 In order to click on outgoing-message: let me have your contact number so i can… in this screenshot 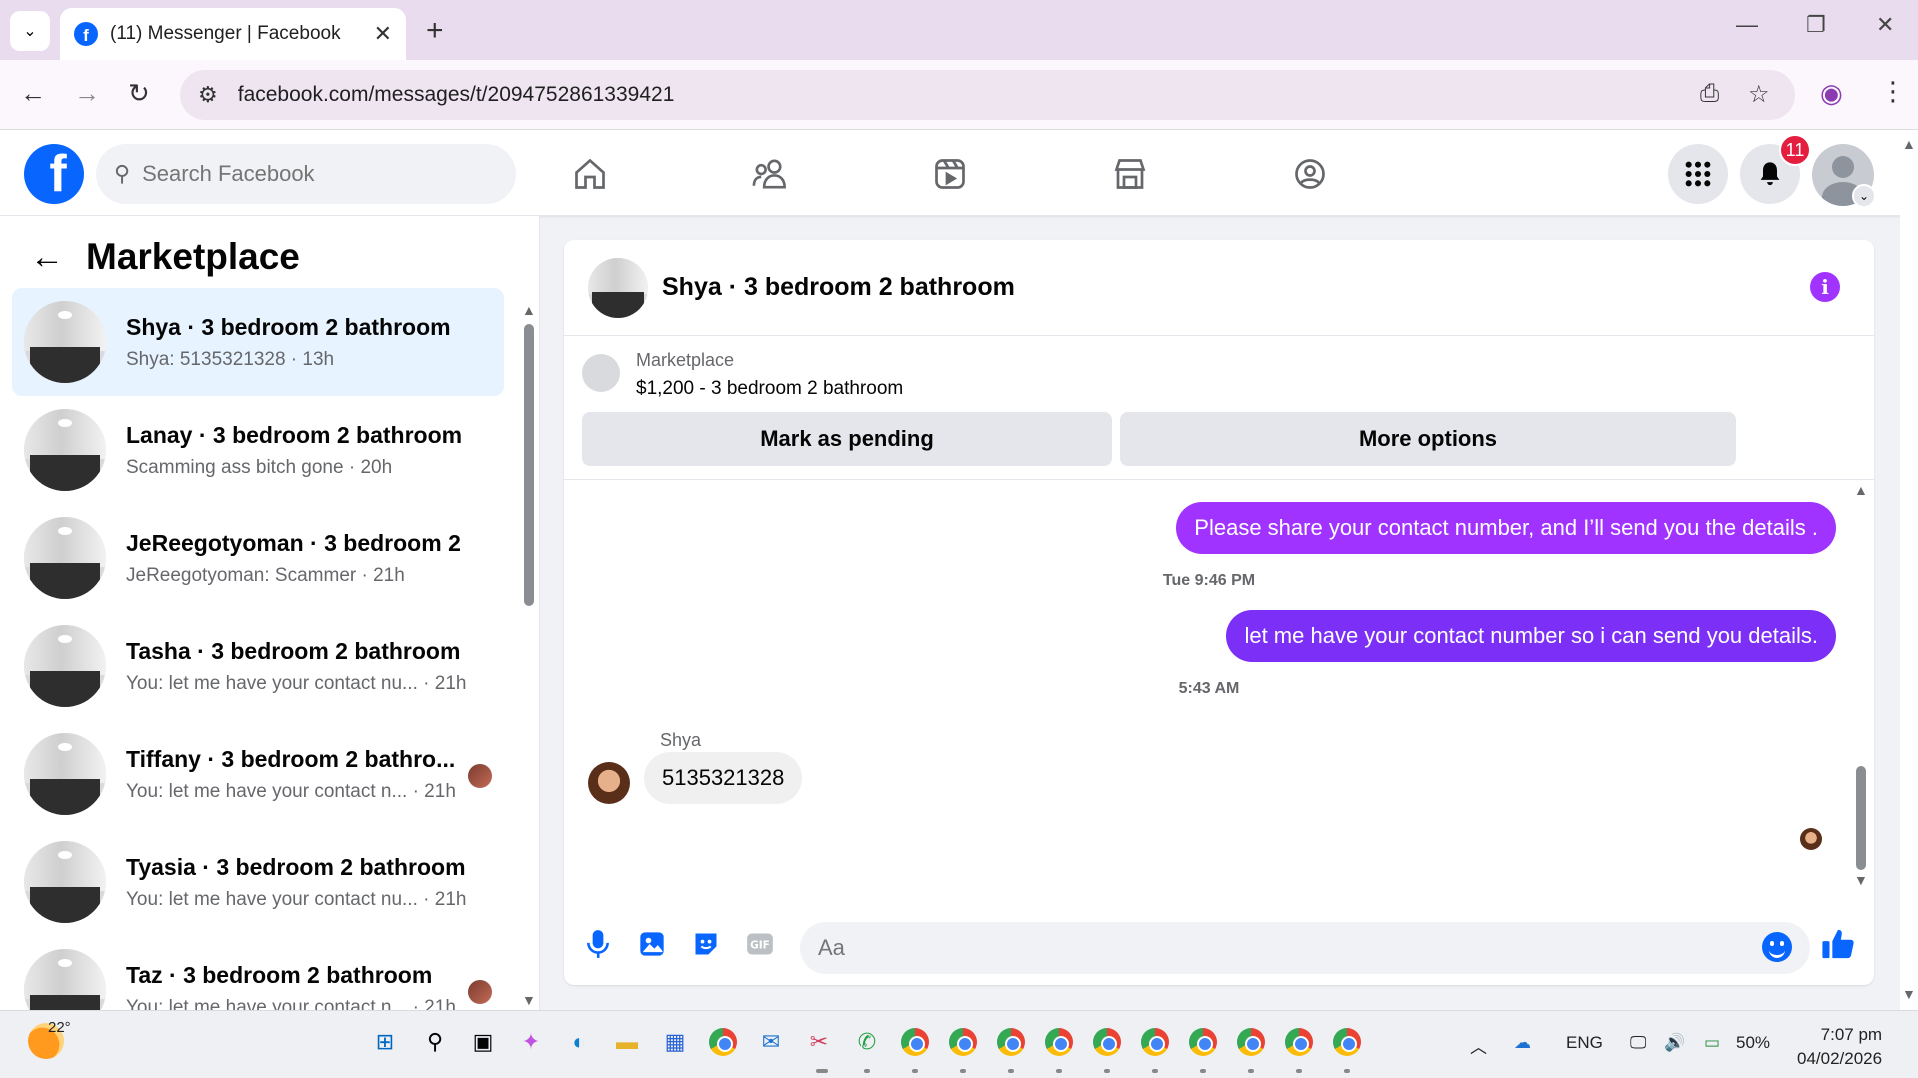, I will do `click(1531, 636)`.